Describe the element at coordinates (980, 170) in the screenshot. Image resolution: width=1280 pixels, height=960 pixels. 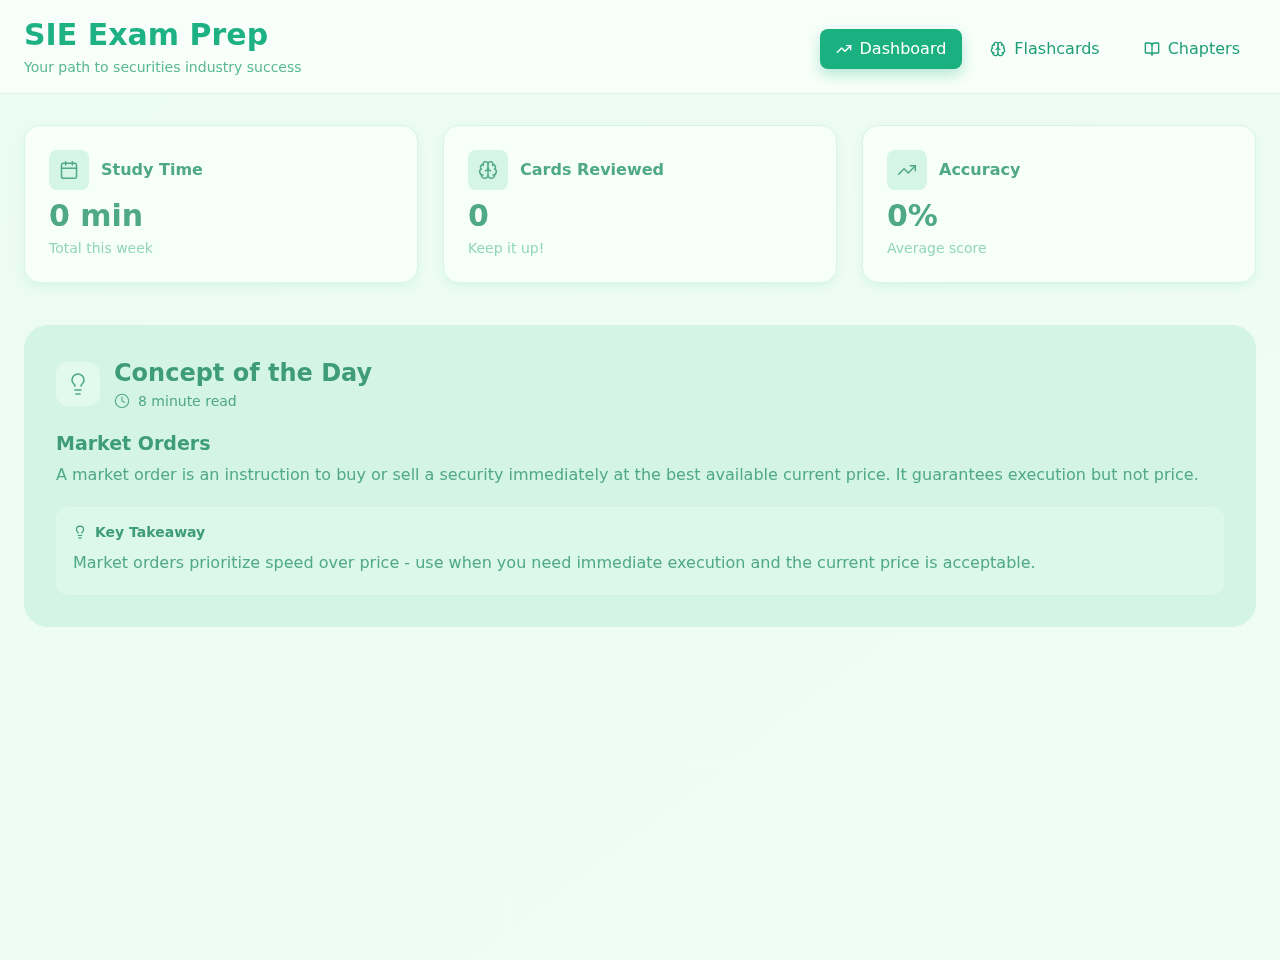
I see `stat-label: Accuracy` at that location.